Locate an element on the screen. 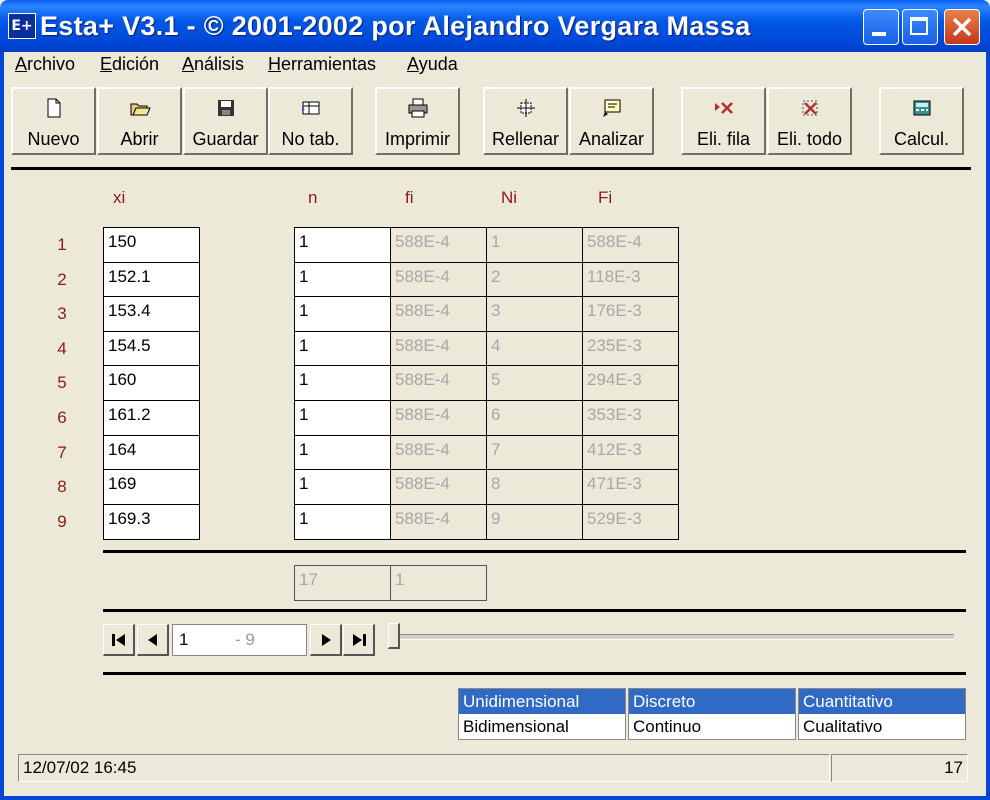 This screenshot has width=990, height=800. cell-Fi: 235E-3 is located at coordinates (630, 348).